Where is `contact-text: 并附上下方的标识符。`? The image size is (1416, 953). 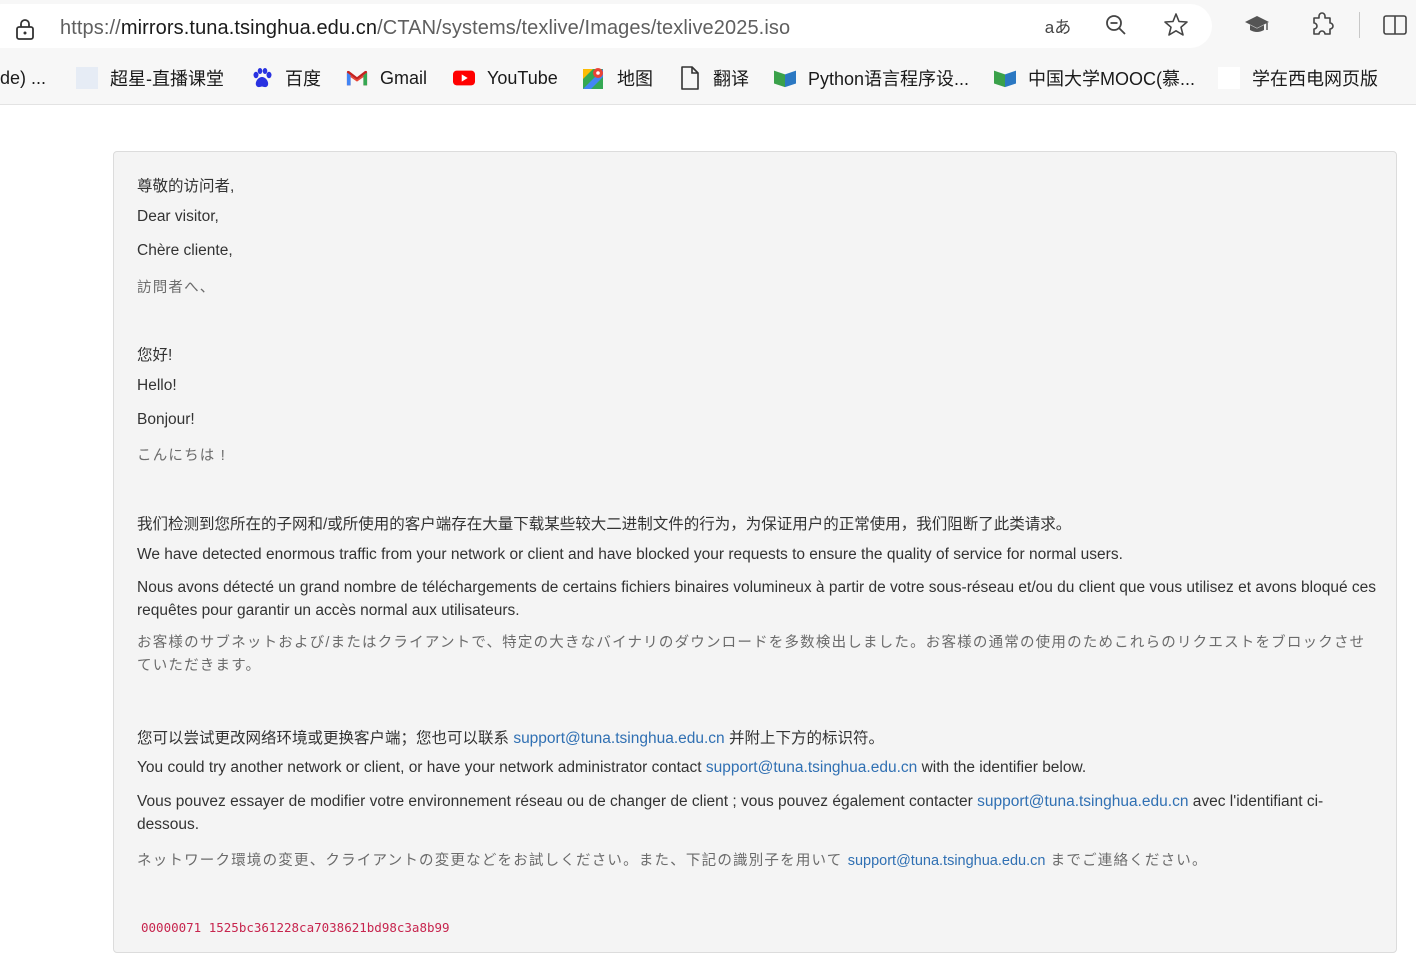 contact-text: 并附上下方的标识符。 is located at coordinates (804, 738).